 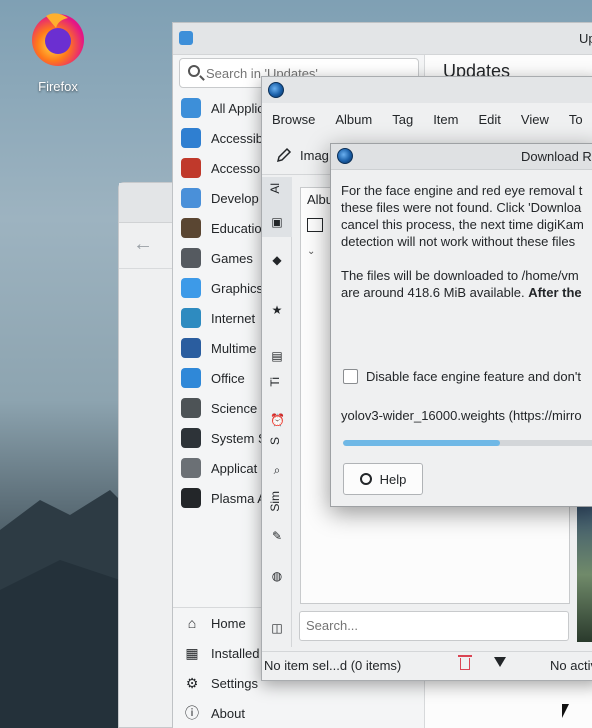 What do you see at coordinates (353, 119) in the screenshot?
I see `menu-album: Album` at bounding box center [353, 119].